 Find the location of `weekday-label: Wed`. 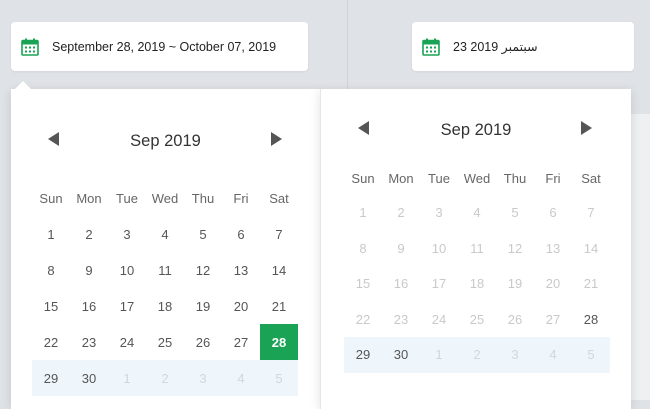

weekday-label: Wed is located at coordinates (165, 198).